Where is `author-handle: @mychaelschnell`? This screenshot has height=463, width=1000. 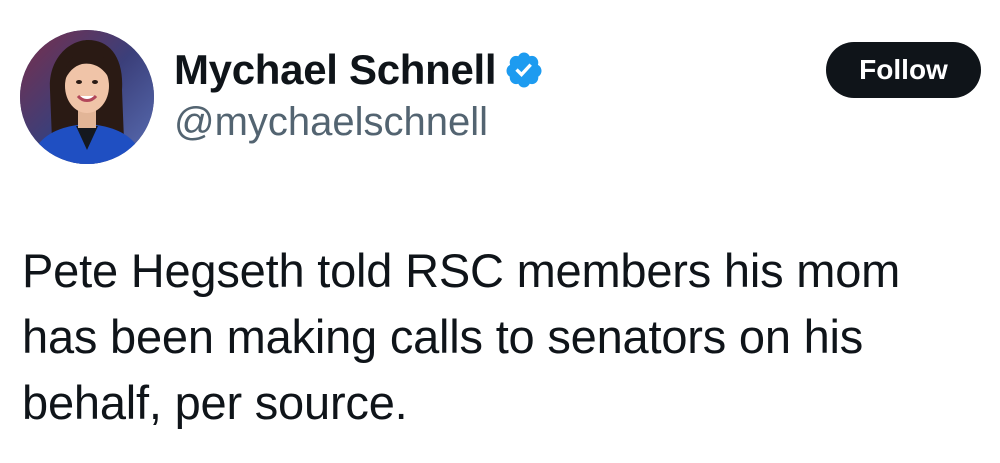 author-handle: @mychaelschnell is located at coordinates (331, 122).